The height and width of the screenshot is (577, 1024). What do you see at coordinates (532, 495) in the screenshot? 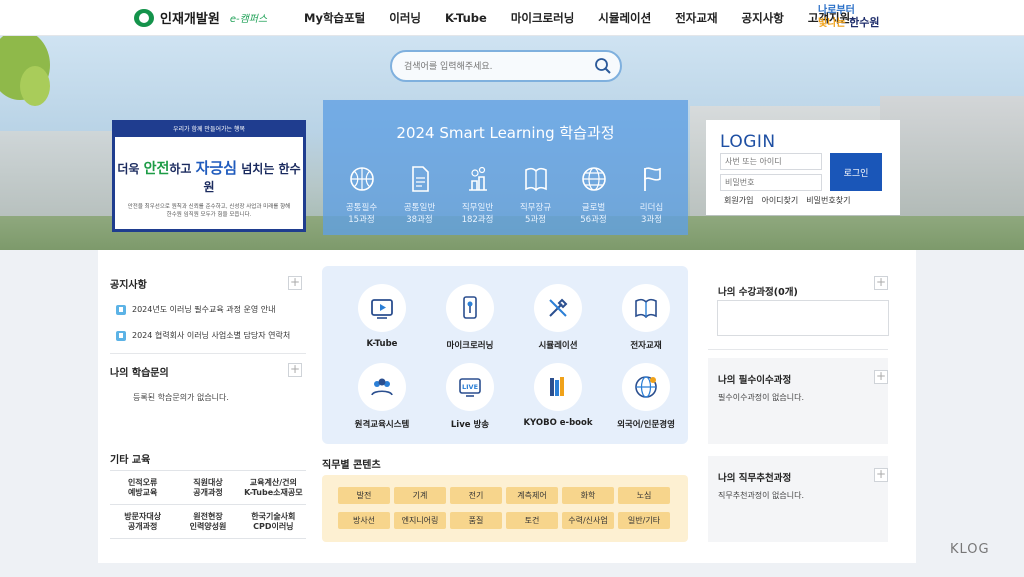
I see `job-tag-instrumentation: 계측제어` at bounding box center [532, 495].